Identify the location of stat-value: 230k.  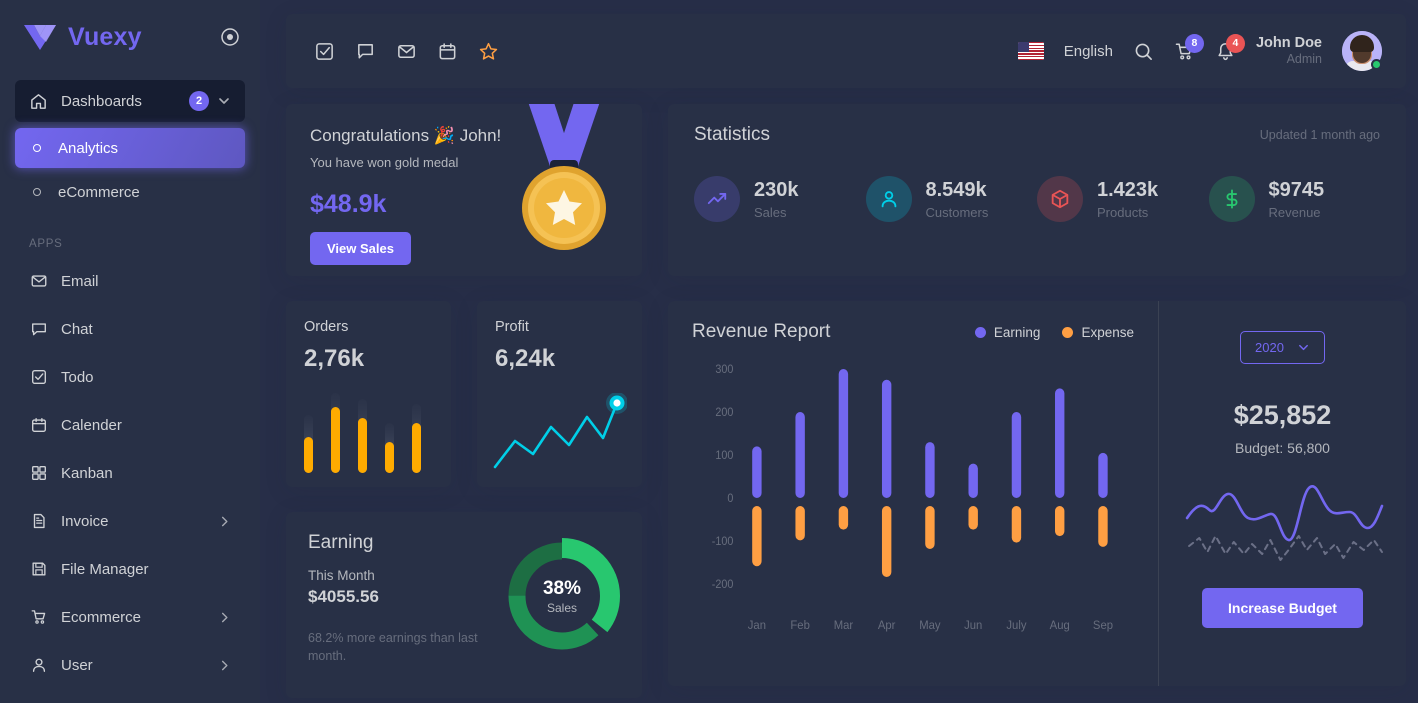
(776, 190).